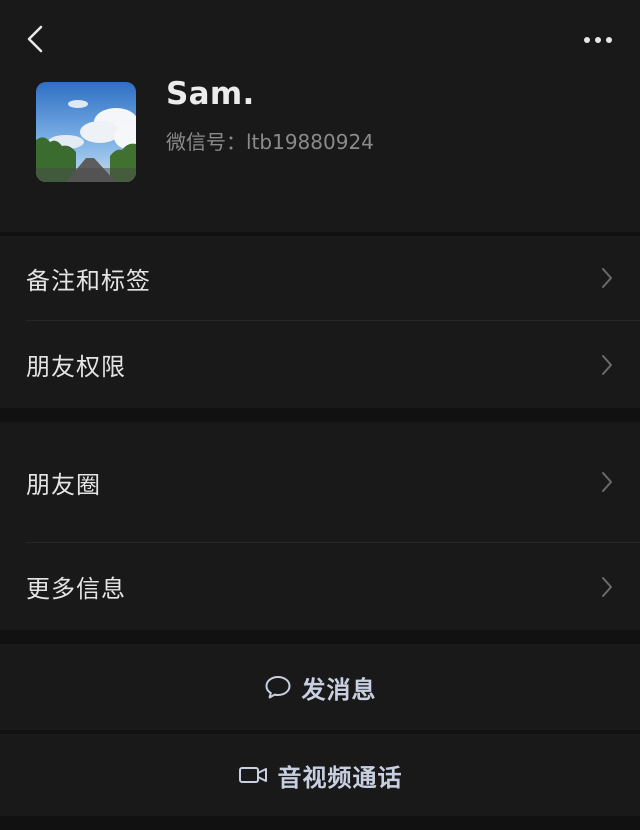  I want to click on wechat-id-label: 微信号：, so click(206, 142).